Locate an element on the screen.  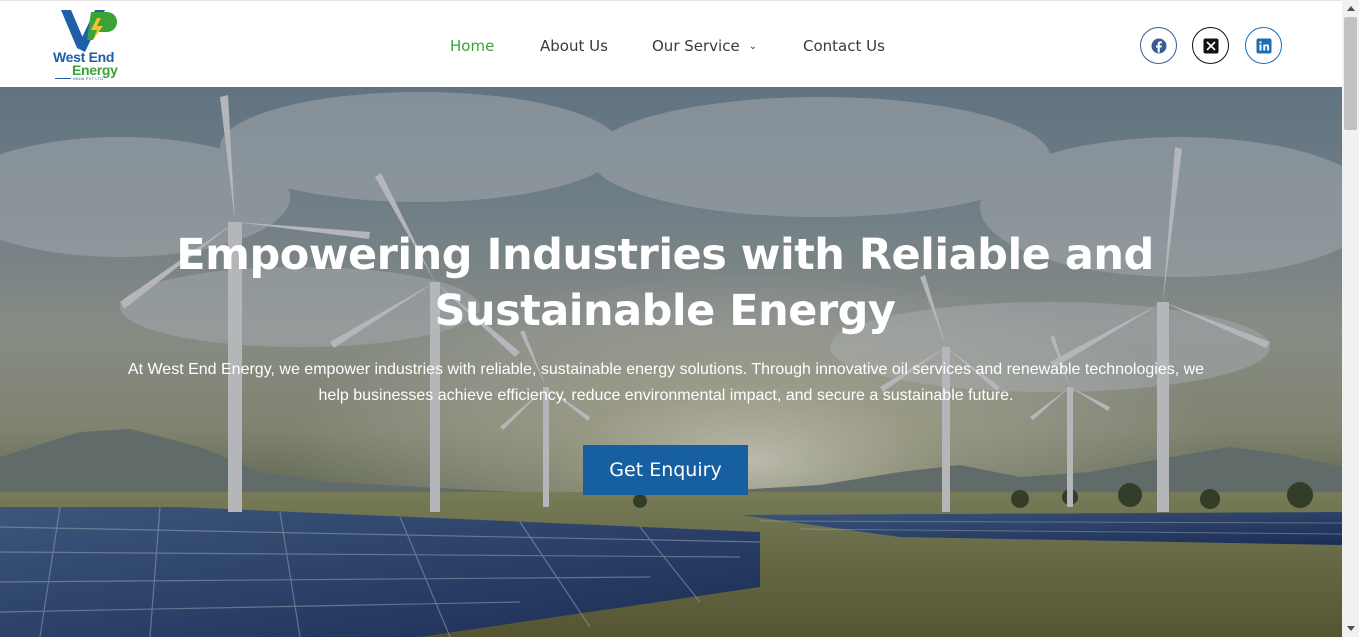
facebook-icon is located at coordinates (1158, 45).